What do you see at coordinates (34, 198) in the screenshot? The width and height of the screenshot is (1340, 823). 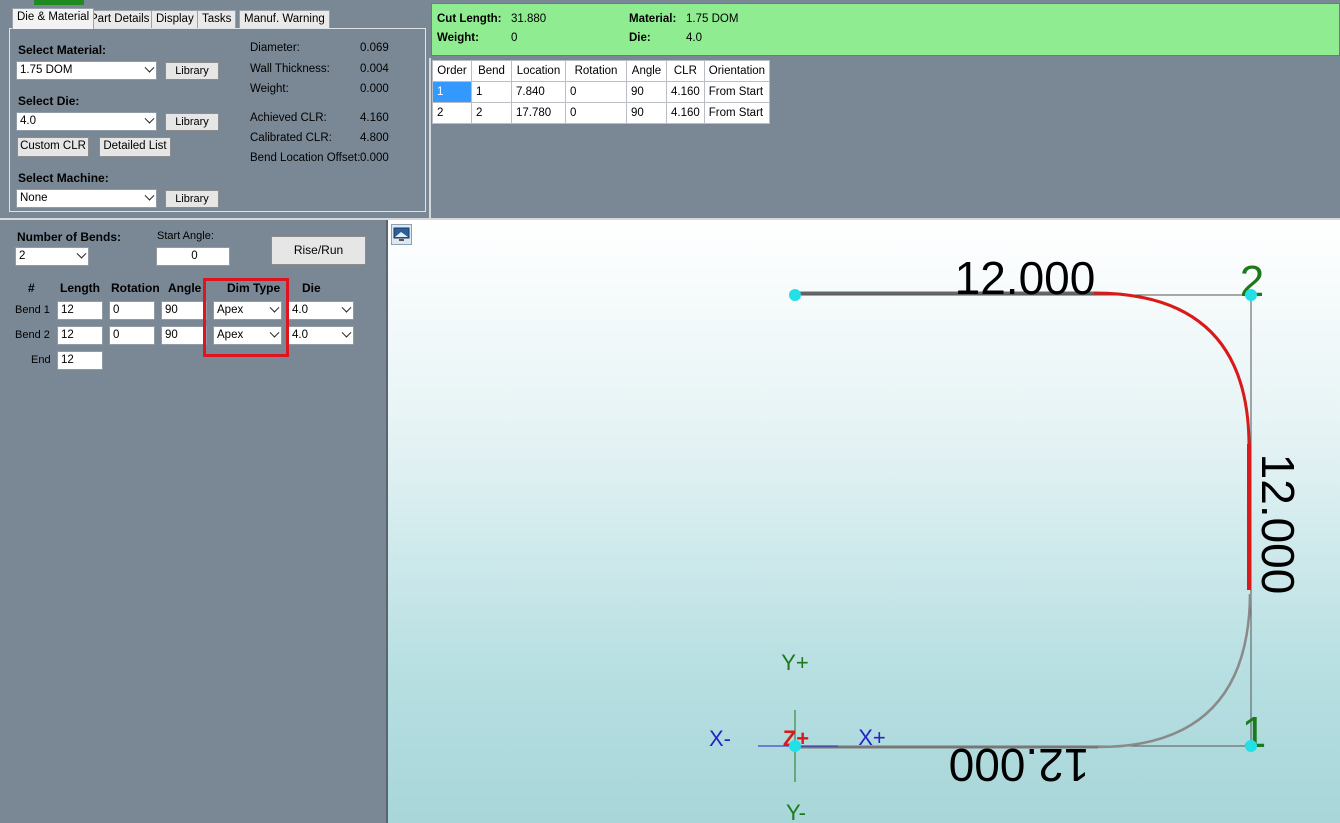 I see `machine-select-value: None` at bounding box center [34, 198].